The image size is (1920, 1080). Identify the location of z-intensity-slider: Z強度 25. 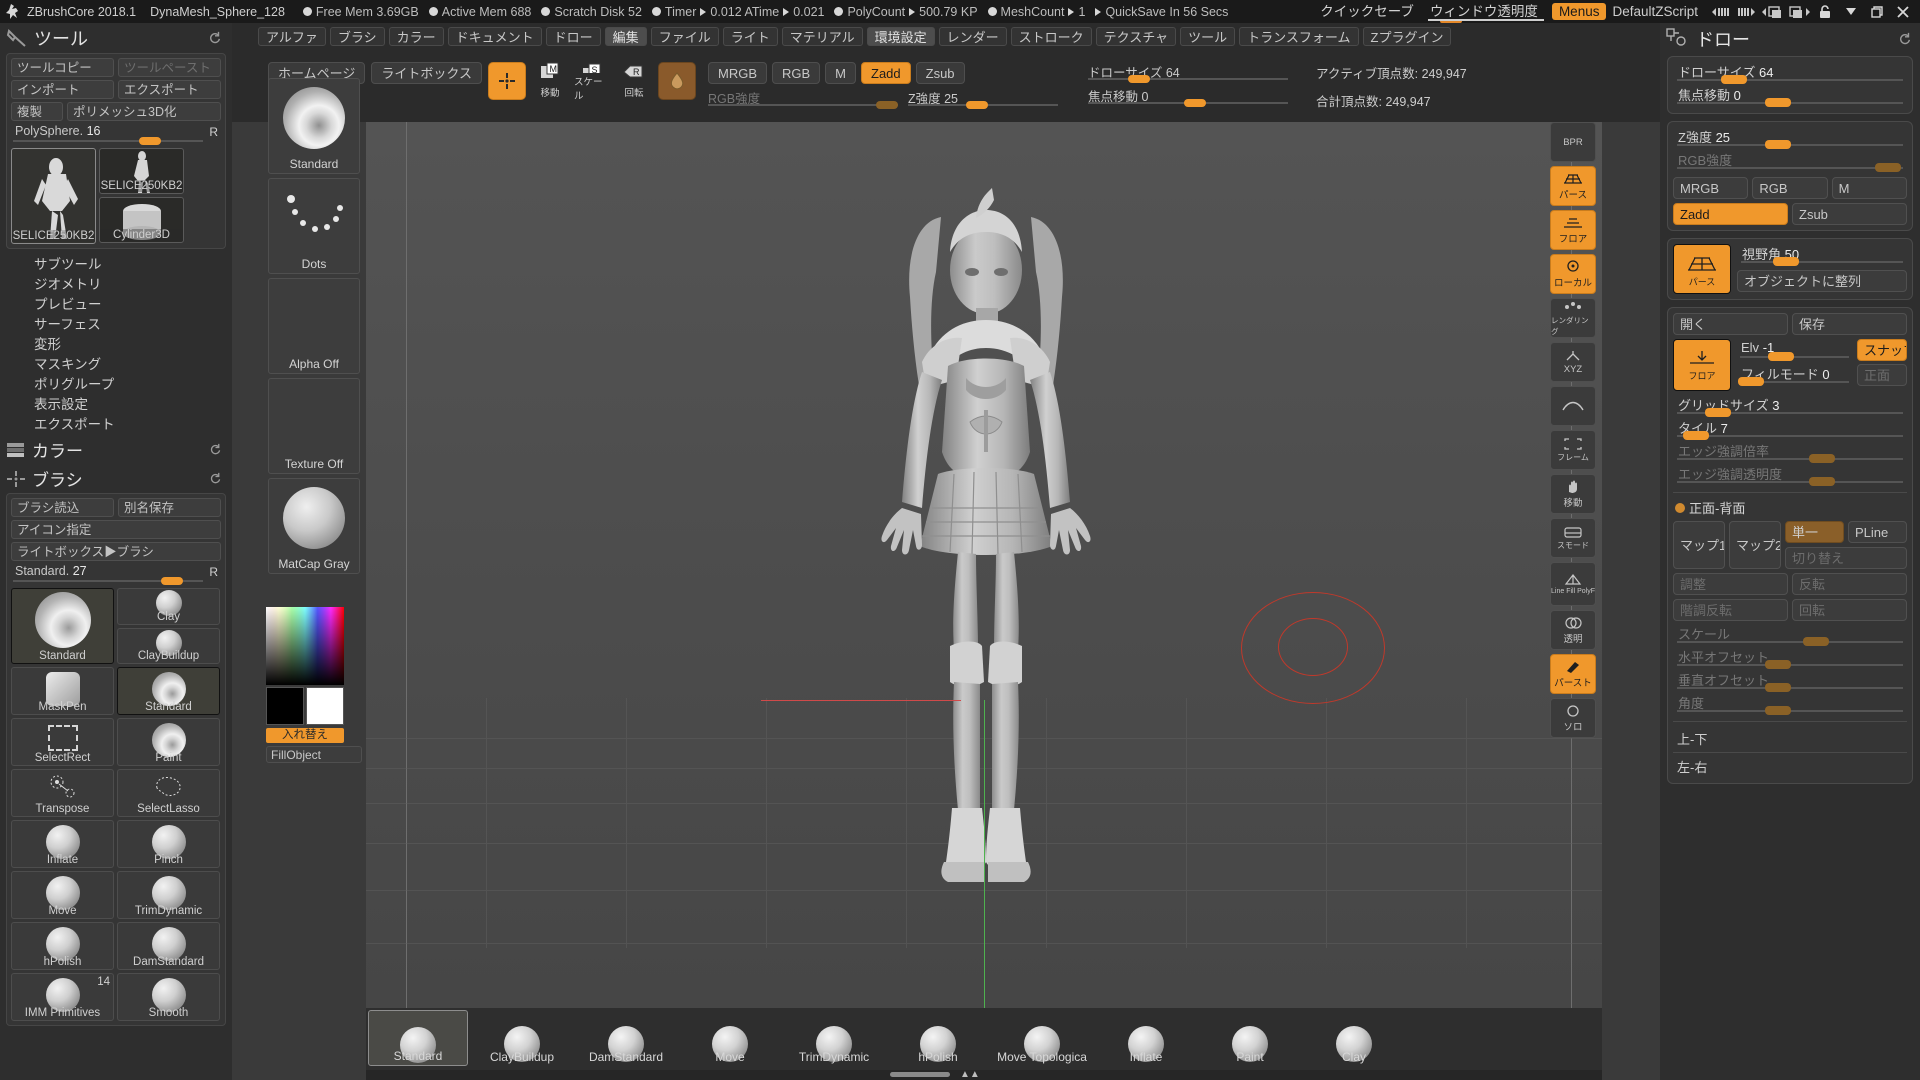
(982, 98).